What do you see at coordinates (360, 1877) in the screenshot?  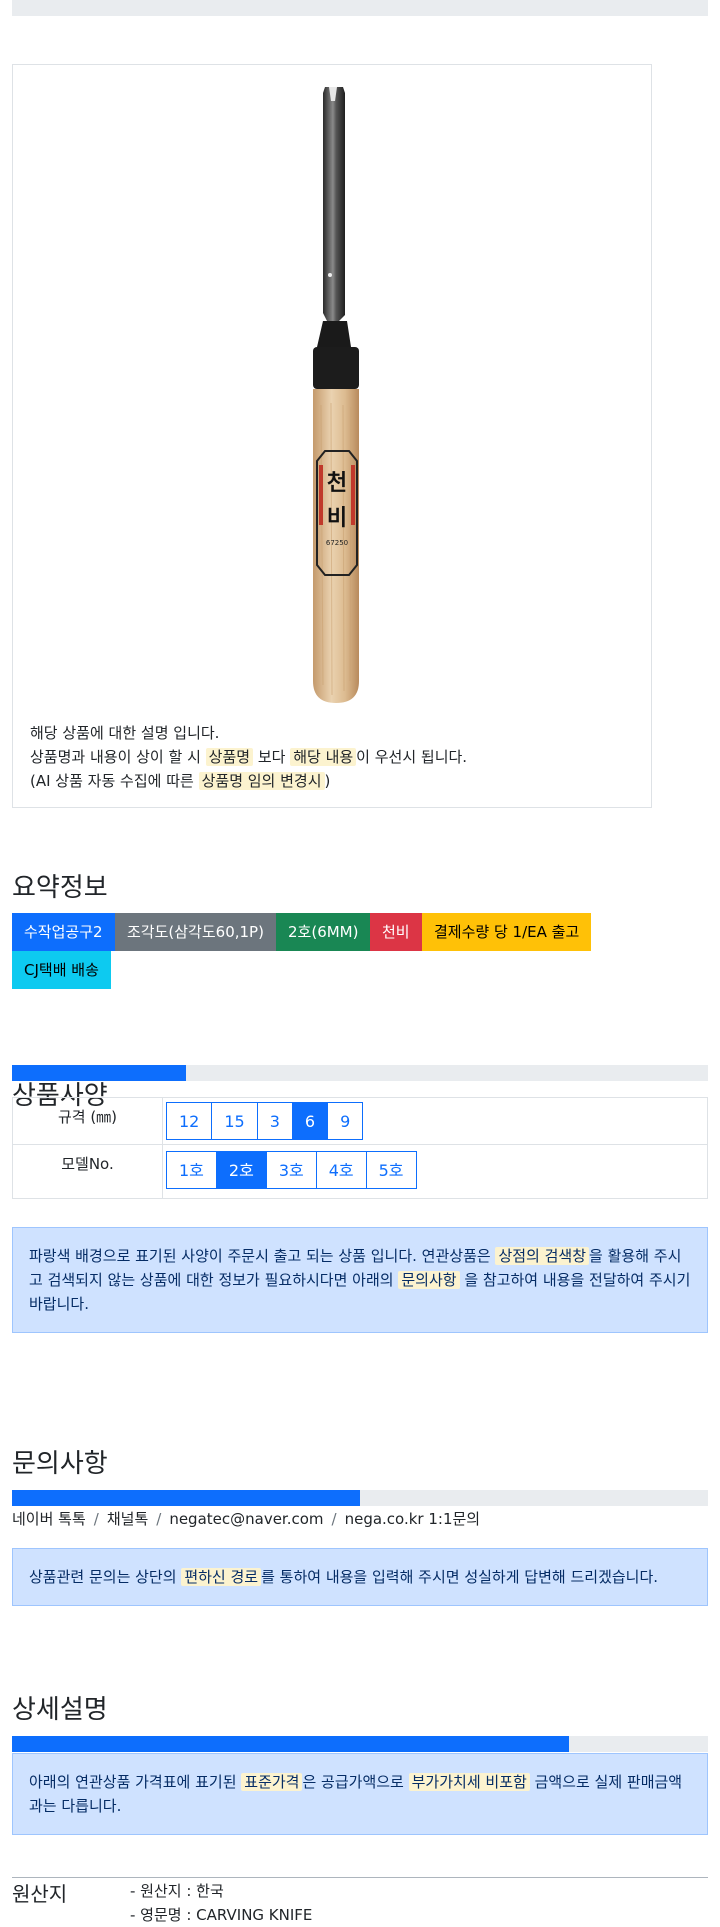 I see `origin-divider` at bounding box center [360, 1877].